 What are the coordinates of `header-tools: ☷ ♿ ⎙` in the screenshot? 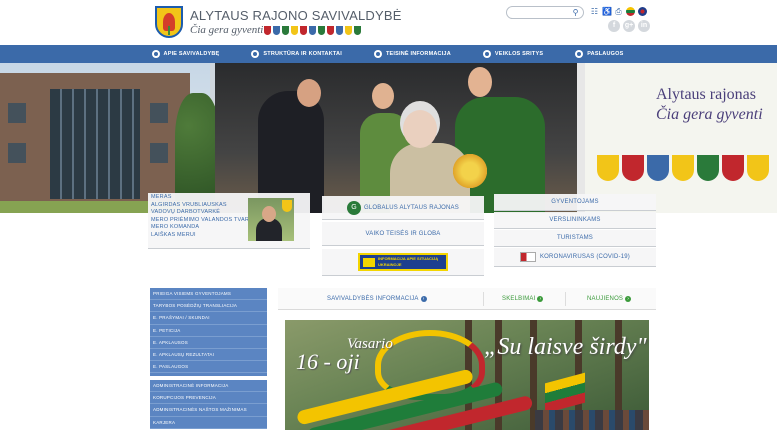 It's located at (618, 11).